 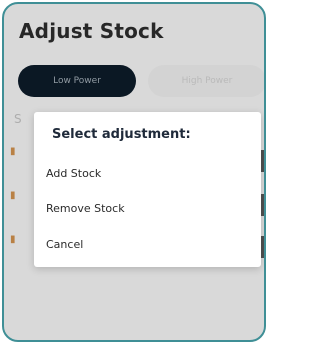 I want to click on dialog-title: Select adjustment:, so click(x=121, y=134).